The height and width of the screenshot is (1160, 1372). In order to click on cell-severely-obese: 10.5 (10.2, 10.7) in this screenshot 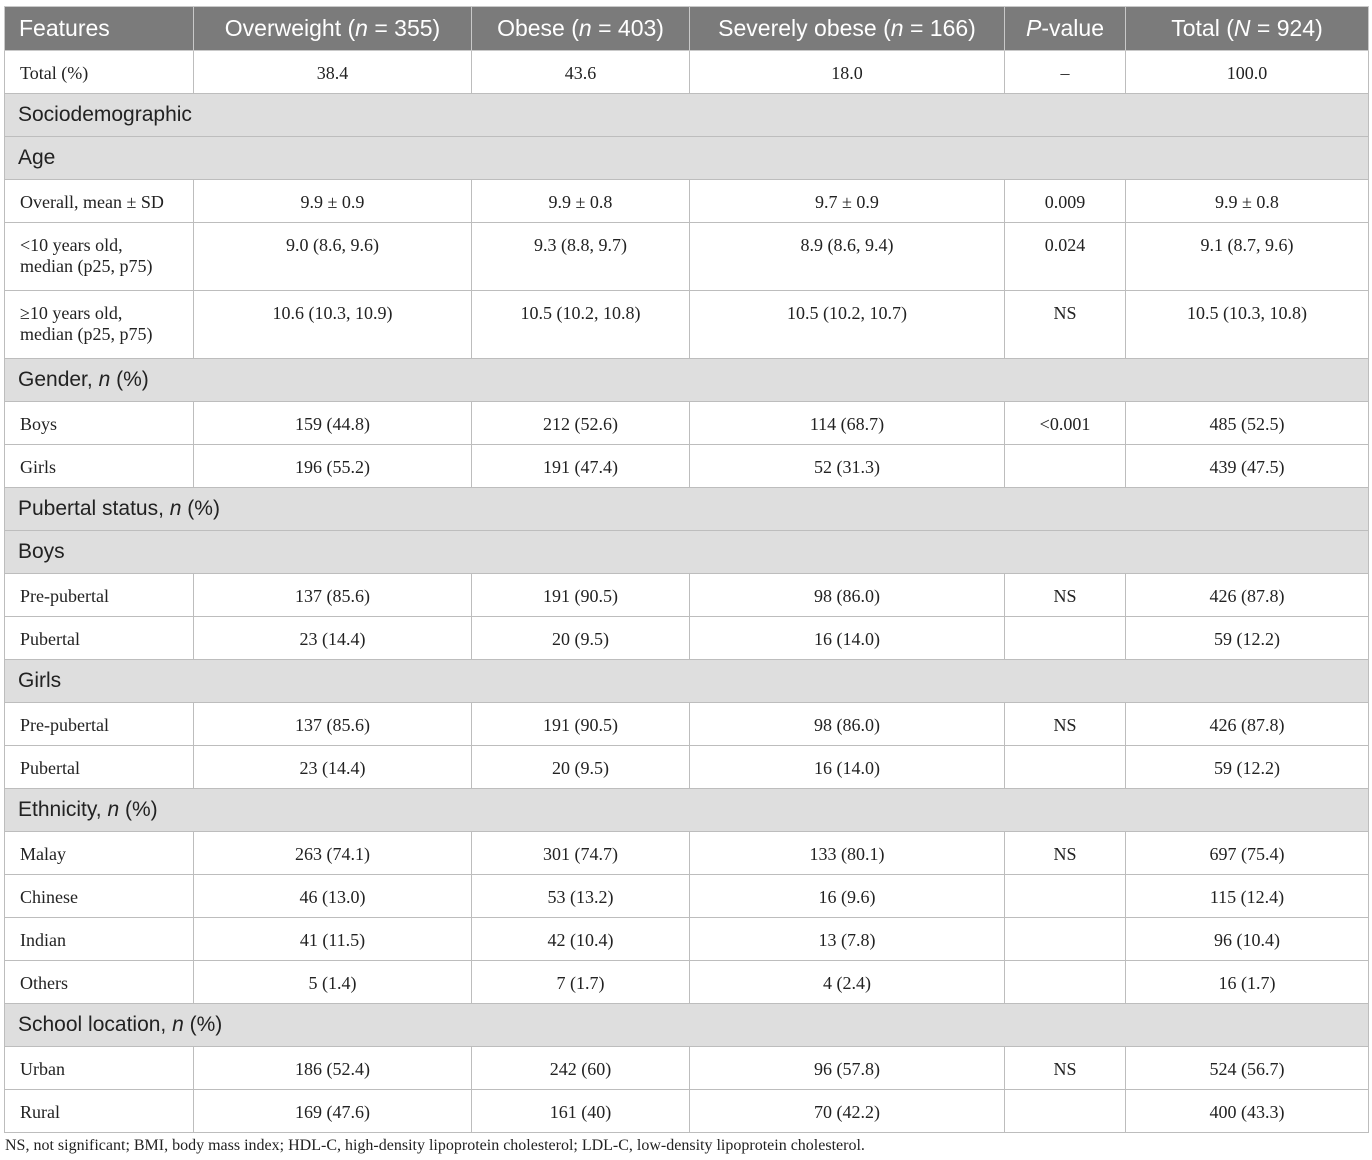, I will do `click(847, 324)`.